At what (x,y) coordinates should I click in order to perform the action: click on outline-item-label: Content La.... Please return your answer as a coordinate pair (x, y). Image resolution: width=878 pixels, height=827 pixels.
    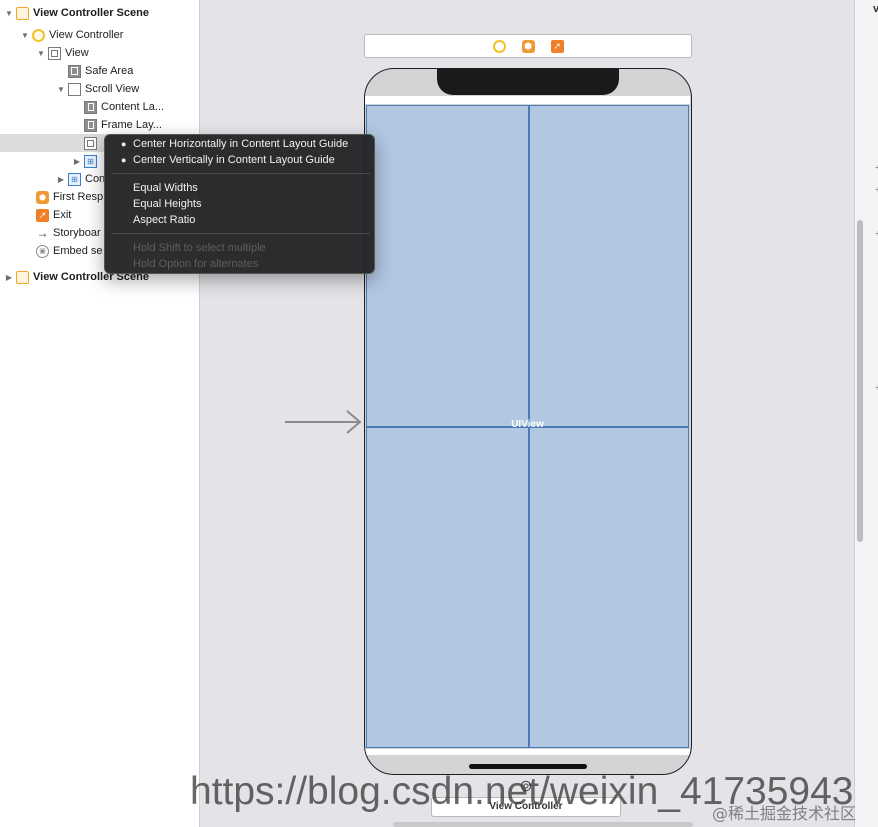
    Looking at the image, I should click on (132, 107).